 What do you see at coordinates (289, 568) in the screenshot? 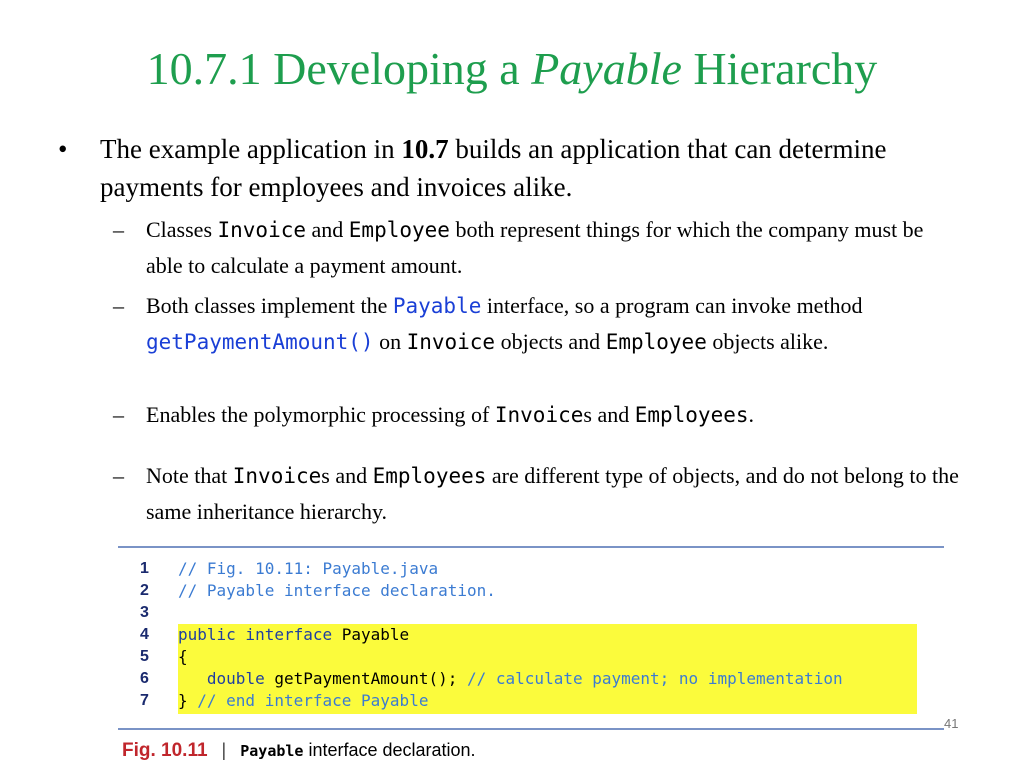
I see `code-line: 1// Fig. 10.11: Payable.java` at bounding box center [289, 568].